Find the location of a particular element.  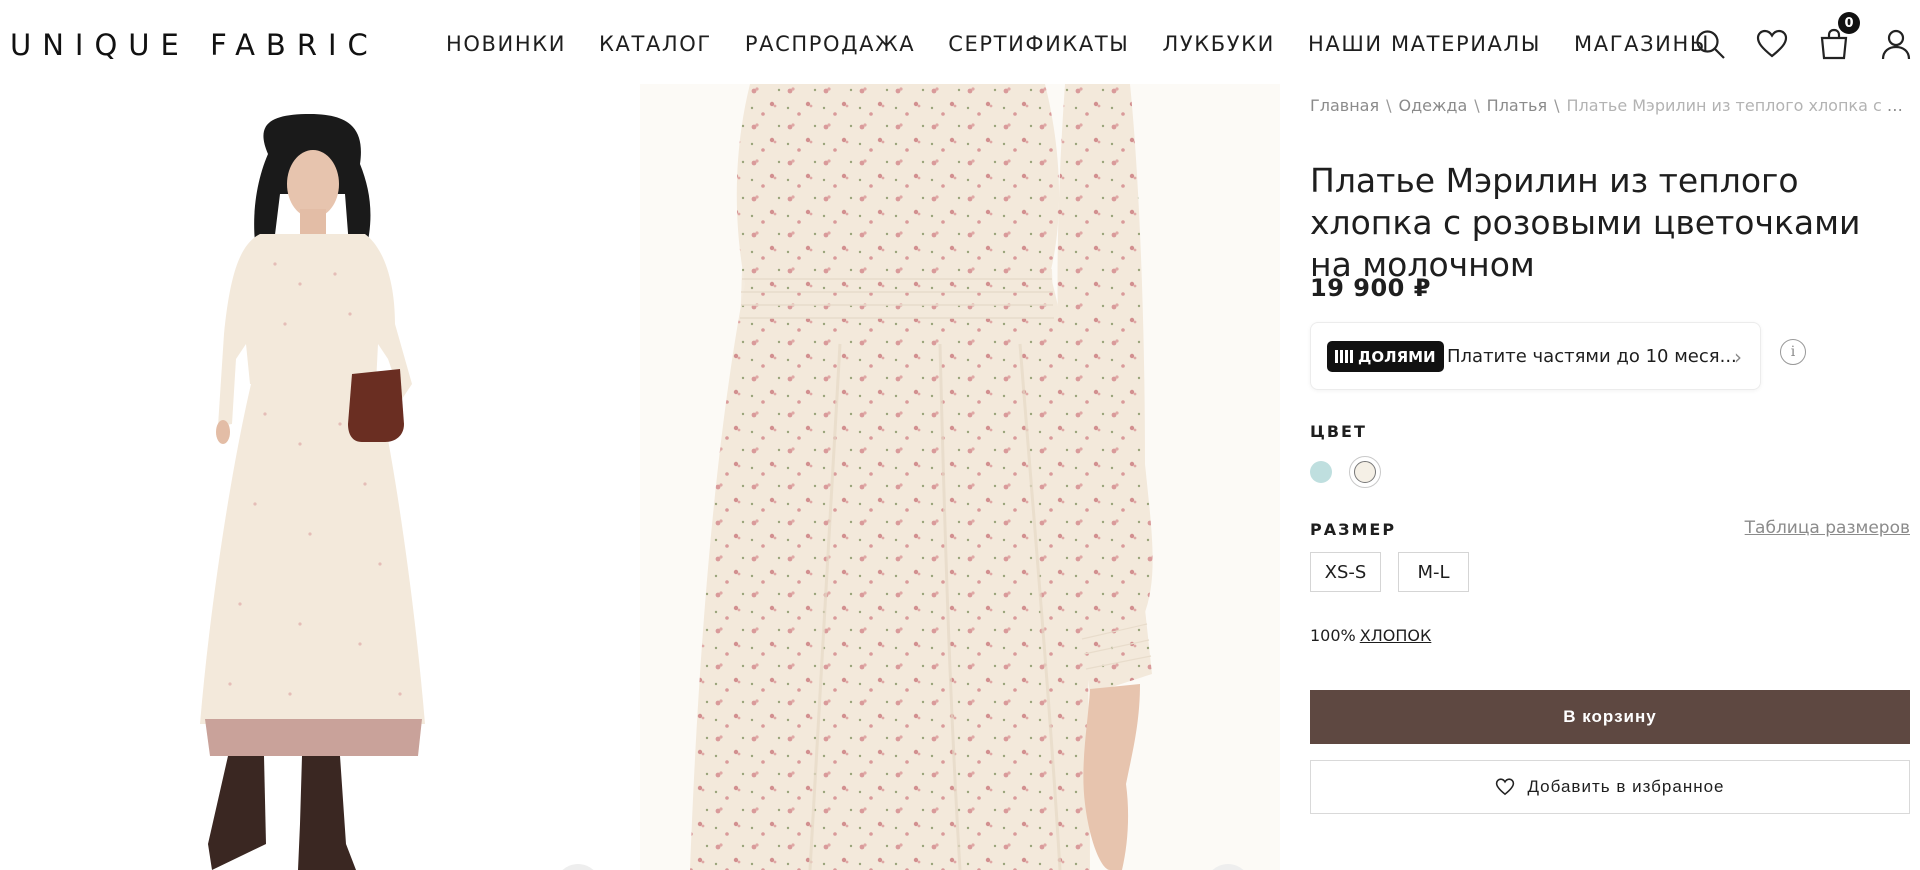

breadcrumb-dresses: Платья is located at coordinates (1517, 105).